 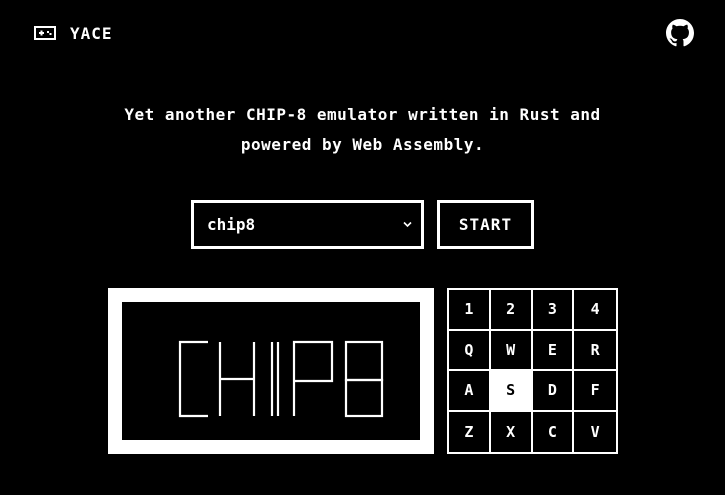 What do you see at coordinates (281, 379) in the screenshot?
I see `screen-display-text` at bounding box center [281, 379].